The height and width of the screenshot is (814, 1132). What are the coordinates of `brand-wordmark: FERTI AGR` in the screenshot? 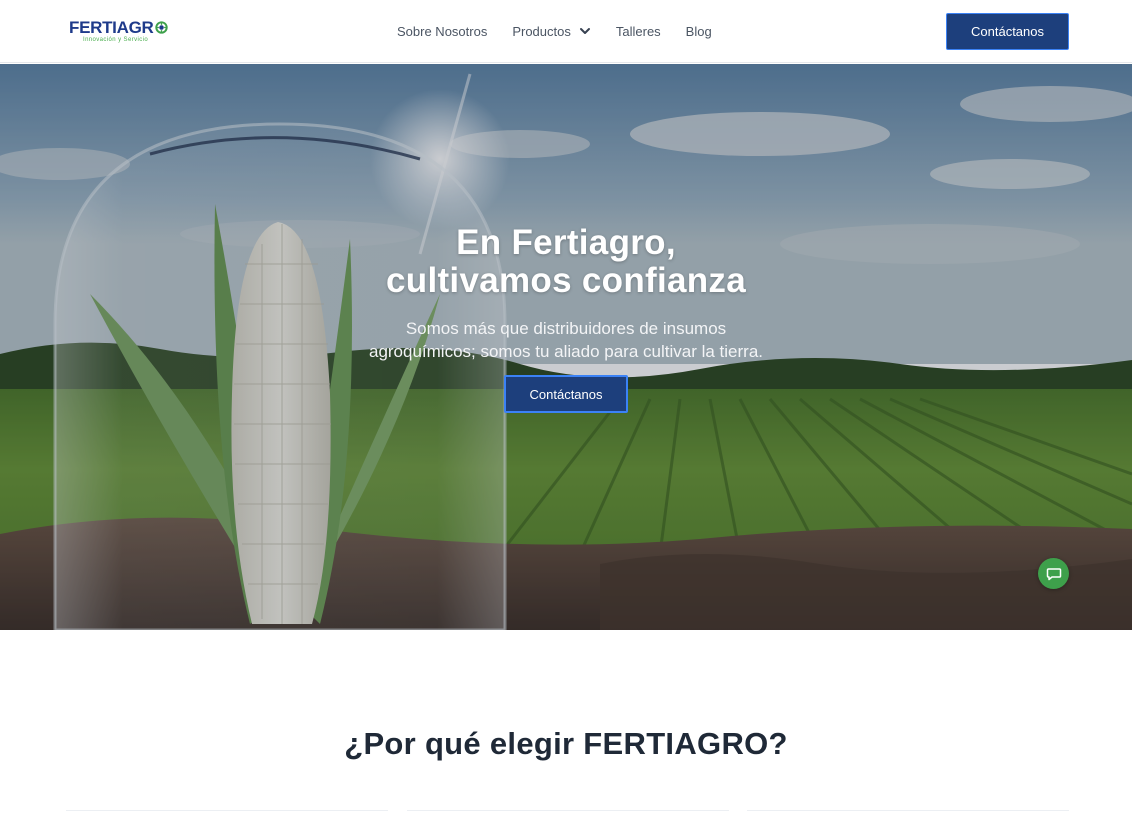 It's located at (124, 27).